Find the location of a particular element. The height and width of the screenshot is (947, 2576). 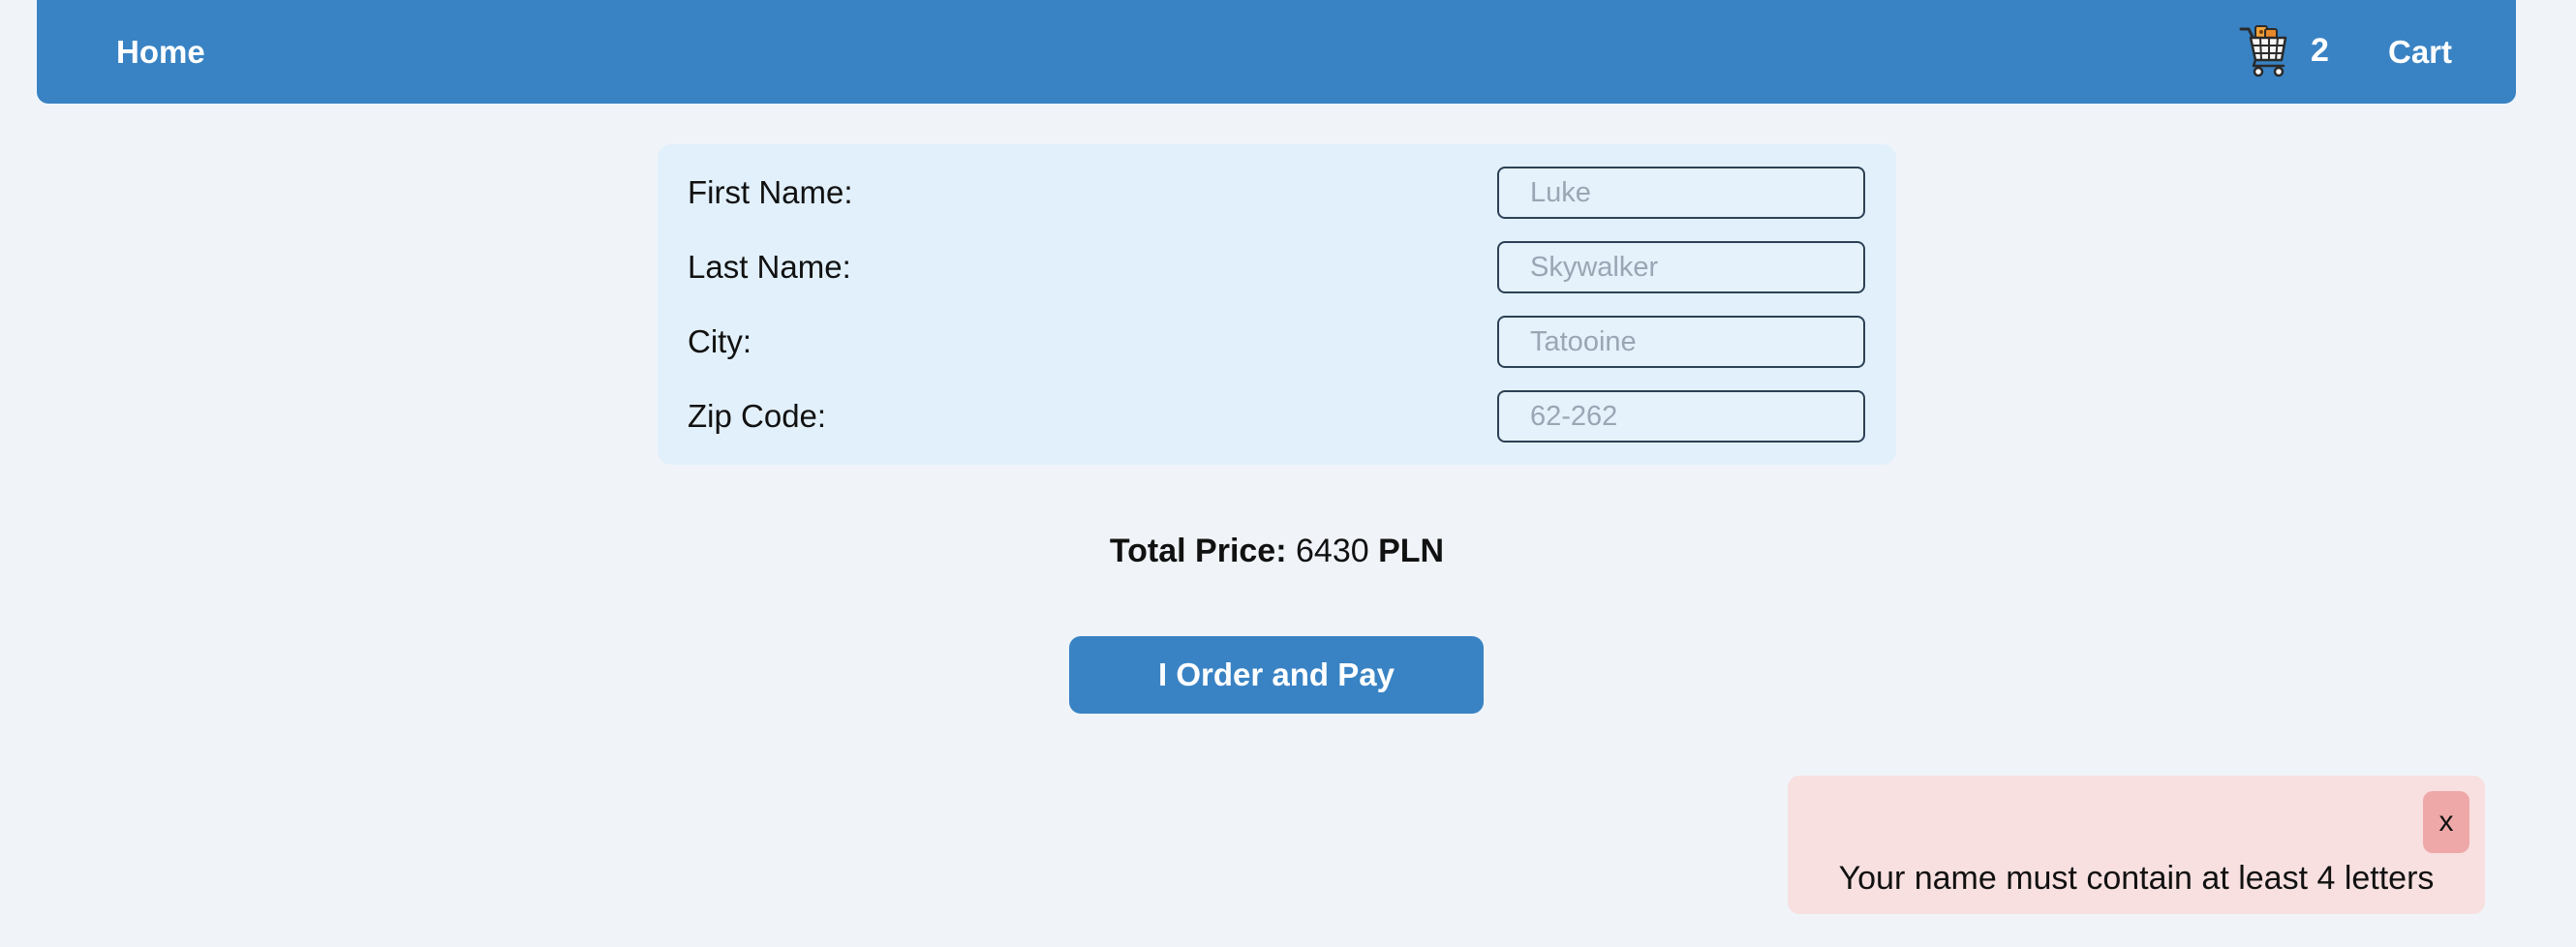

total-price: Total Price: 6430 PLN is located at coordinates (1277, 551).